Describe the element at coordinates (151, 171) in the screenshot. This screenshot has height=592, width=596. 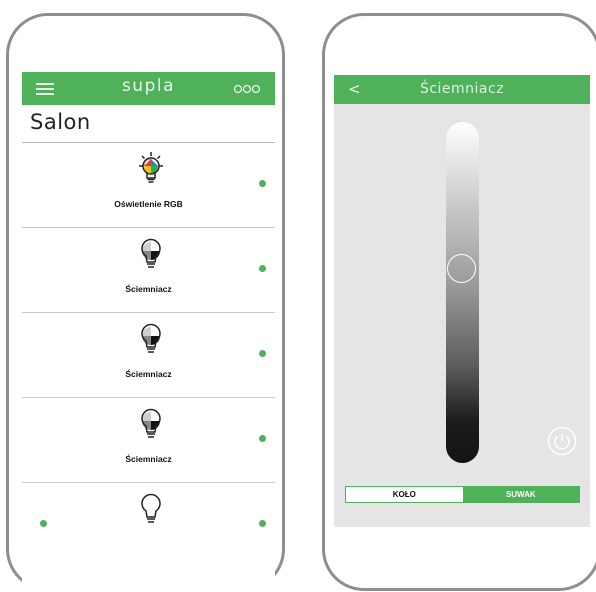
I see `rgb-bulb-icon` at that location.